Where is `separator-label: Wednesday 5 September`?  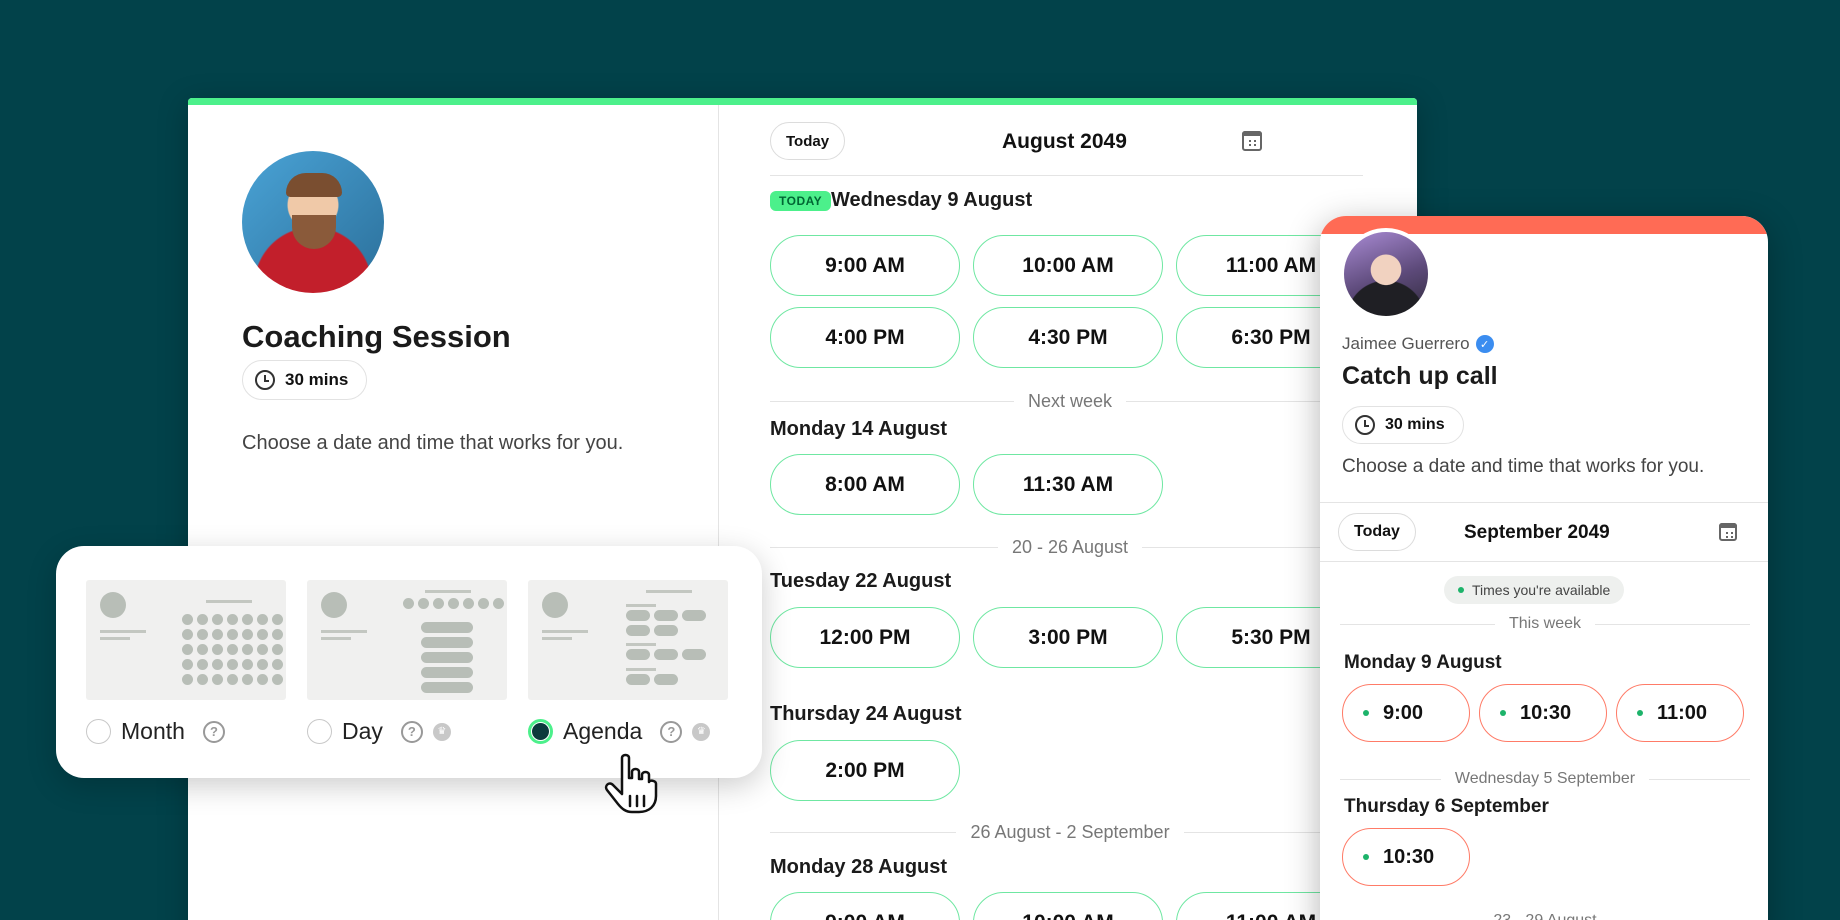
separator-label: Wednesday 5 September is located at coordinates (1545, 778).